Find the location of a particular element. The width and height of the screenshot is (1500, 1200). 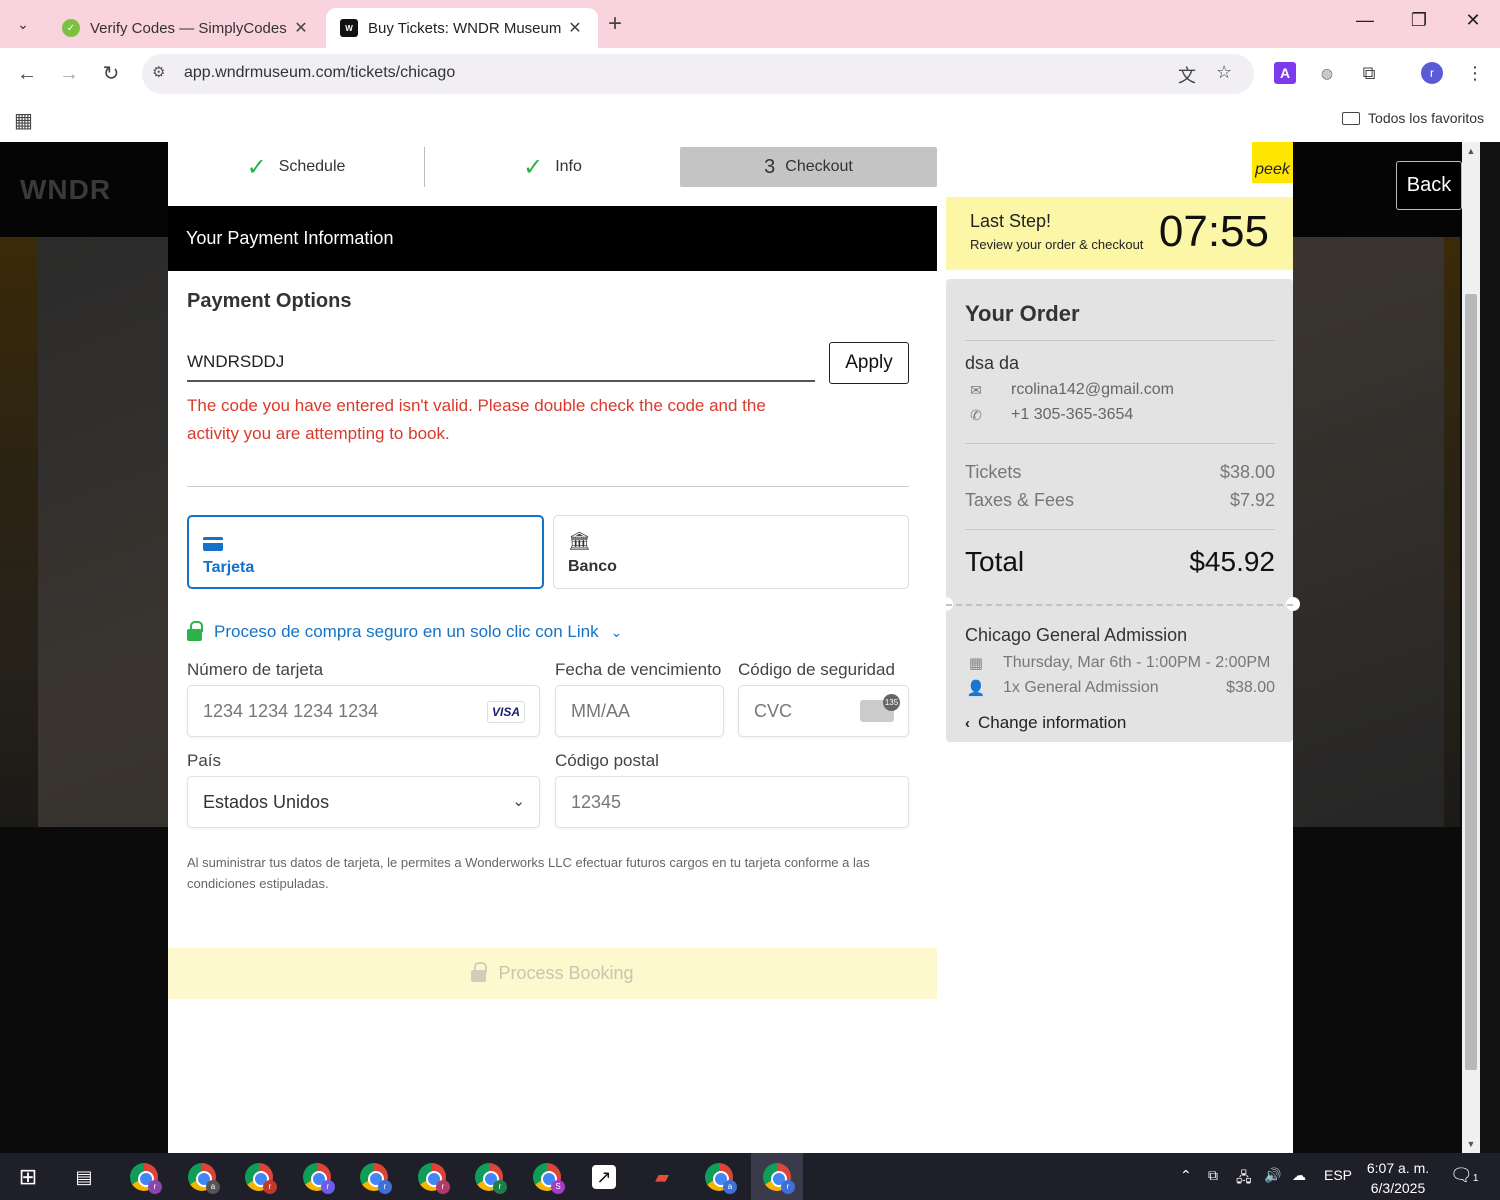

customer-email-row: ✉ rcolina142@gmail.com is located at coordinates (1069, 390).